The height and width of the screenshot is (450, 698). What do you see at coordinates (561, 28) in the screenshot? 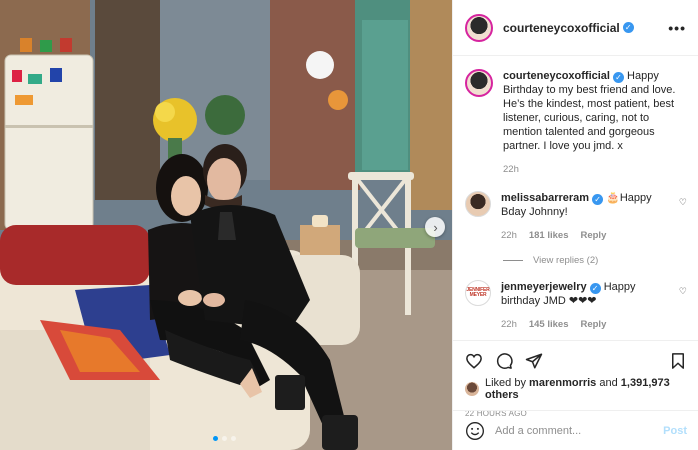
I see `author-username: courteneycoxofficial` at bounding box center [561, 28].